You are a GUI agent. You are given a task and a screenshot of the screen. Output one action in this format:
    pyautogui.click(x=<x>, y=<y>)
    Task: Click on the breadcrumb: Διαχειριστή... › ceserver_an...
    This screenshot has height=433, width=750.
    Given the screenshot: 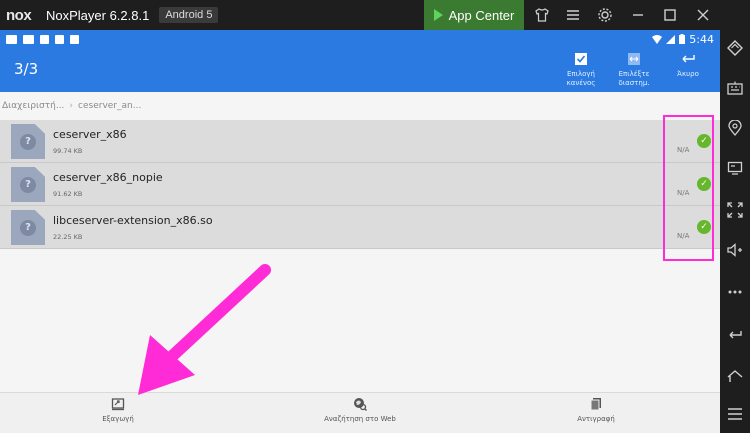 What is the action you would take?
    pyautogui.click(x=360, y=106)
    